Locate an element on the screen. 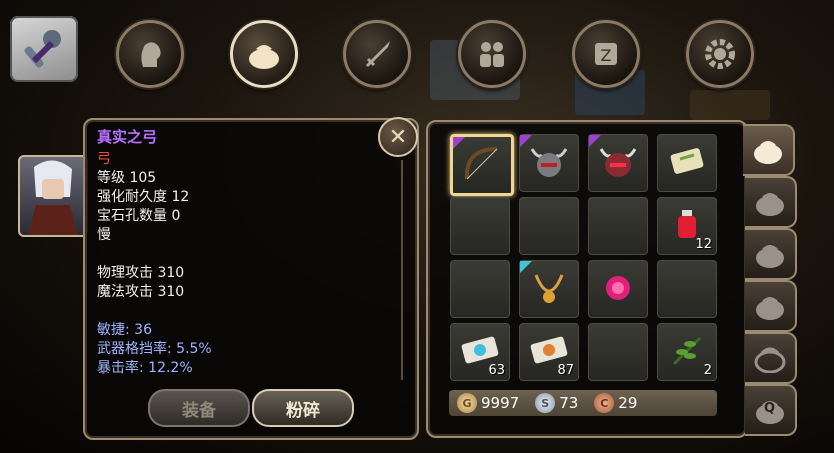 This screenshot has width=834, height=453. close-icon: ✕ is located at coordinates (398, 137).